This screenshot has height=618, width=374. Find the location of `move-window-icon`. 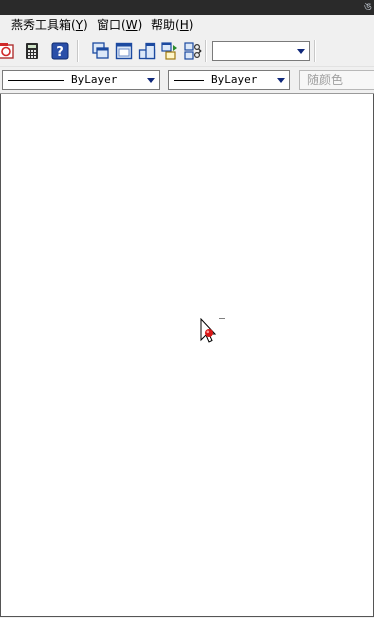

move-window-icon is located at coordinates (170, 51).